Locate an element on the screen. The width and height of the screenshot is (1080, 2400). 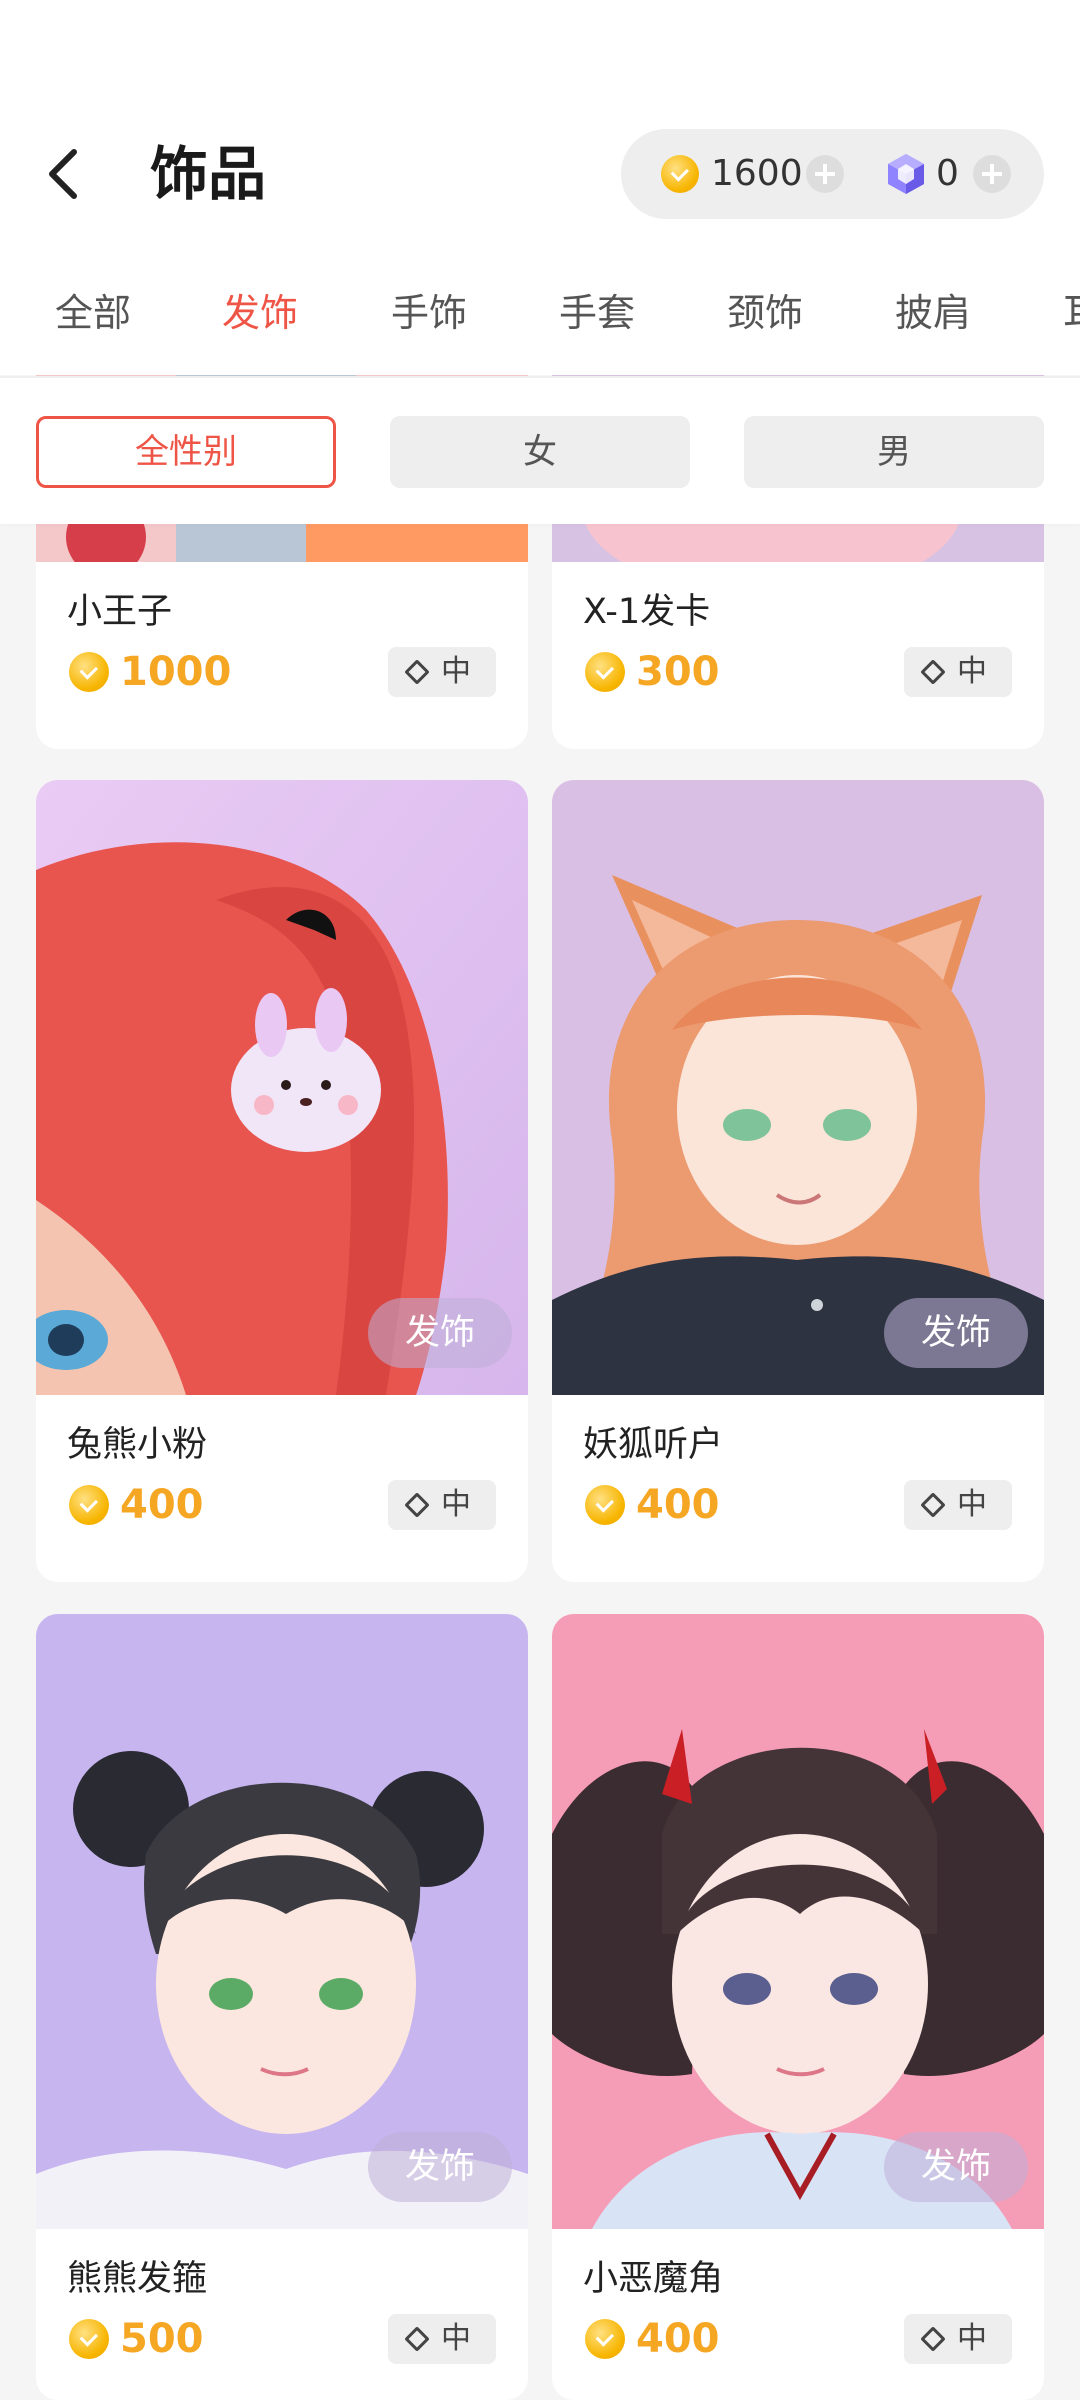
item-name: 小恶魔角 is located at coordinates (653, 2279).